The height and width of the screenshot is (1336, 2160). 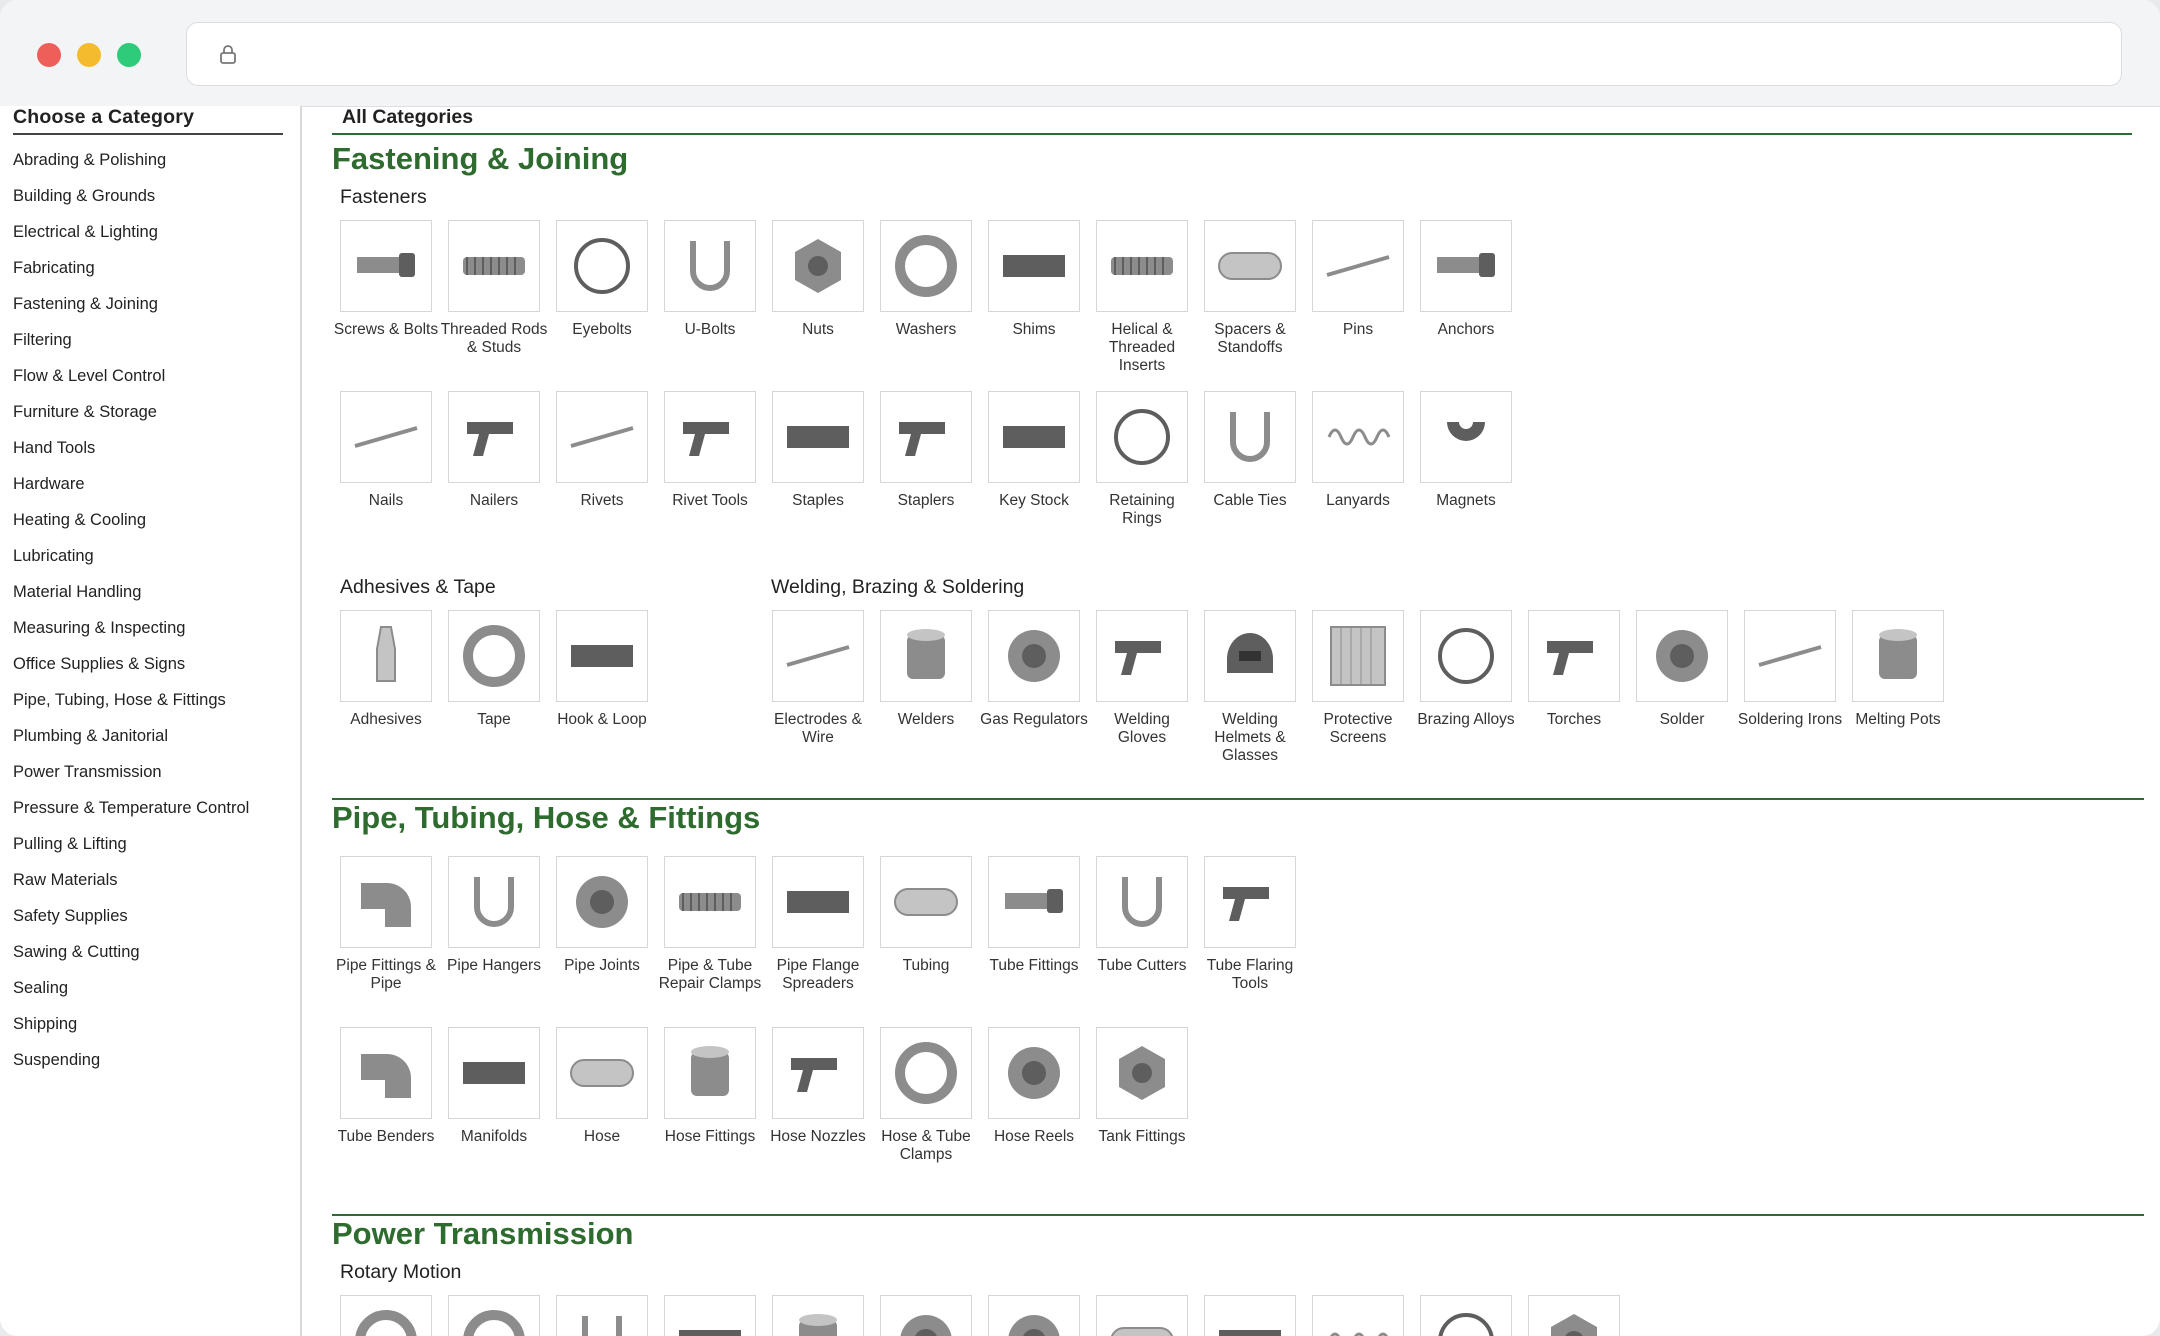 What do you see at coordinates (386, 501) in the screenshot?
I see `category-tile-label: Nails` at bounding box center [386, 501].